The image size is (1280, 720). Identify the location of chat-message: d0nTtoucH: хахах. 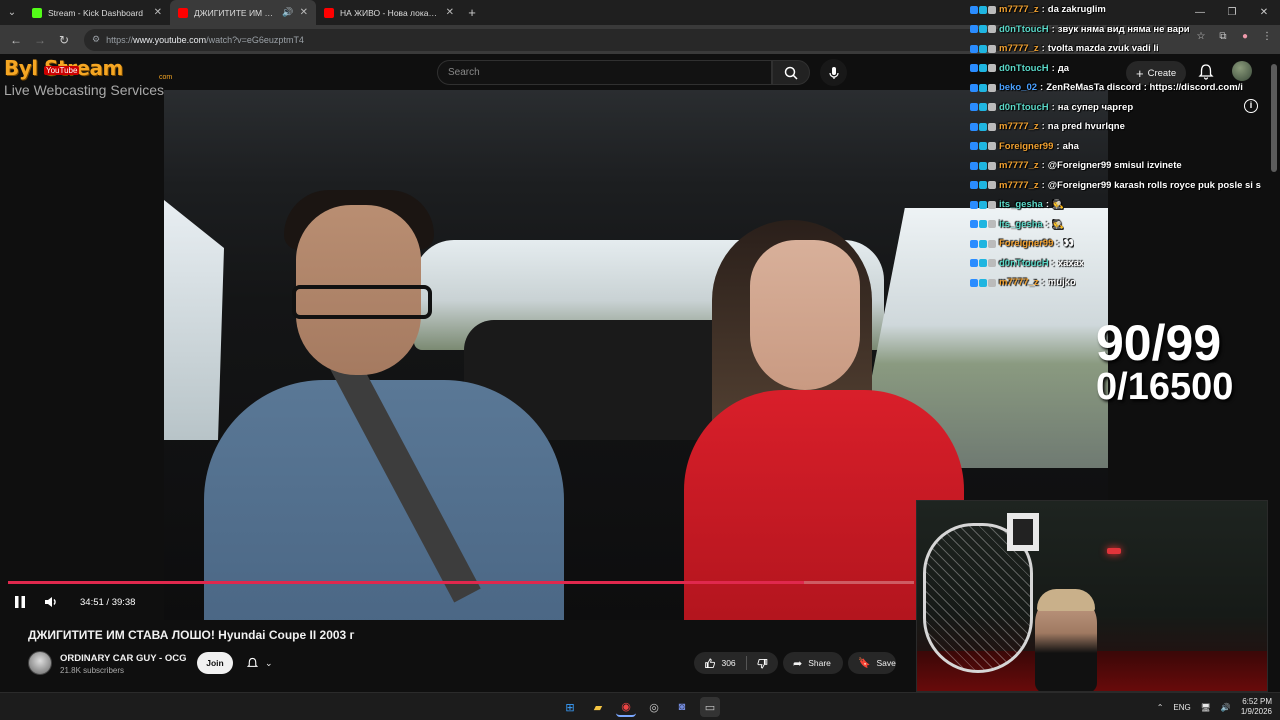
(1125, 264).